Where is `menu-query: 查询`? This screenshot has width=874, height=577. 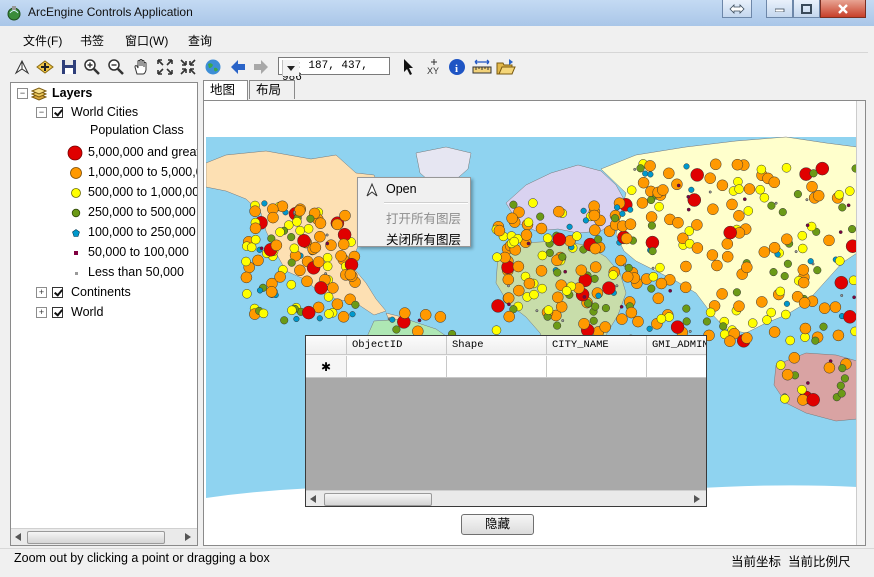 menu-query: 查询 is located at coordinates (200, 40).